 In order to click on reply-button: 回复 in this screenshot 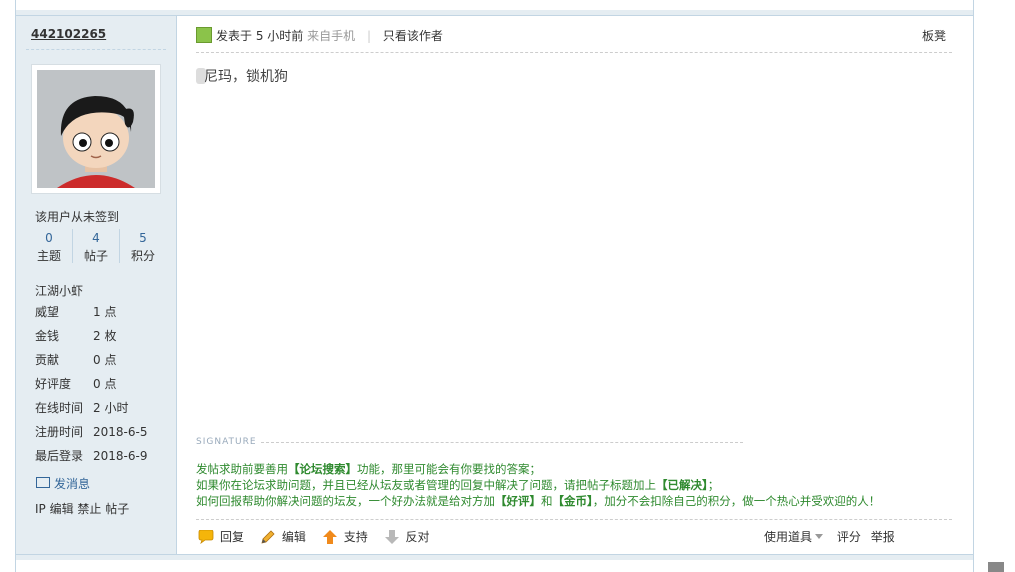, I will do `click(221, 537)`.